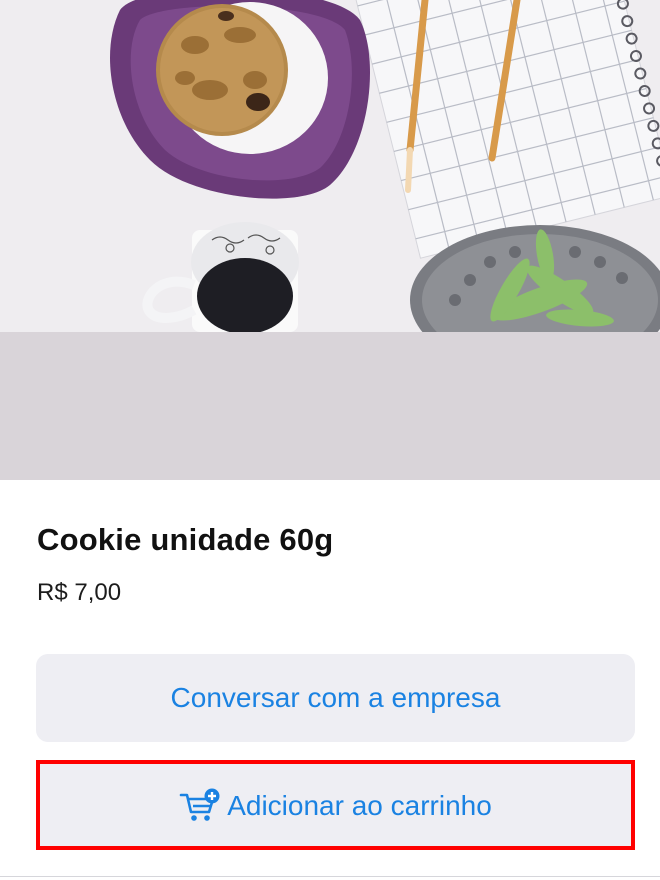  What do you see at coordinates (200, 806) in the screenshot?
I see `cart-plus-icon` at bounding box center [200, 806].